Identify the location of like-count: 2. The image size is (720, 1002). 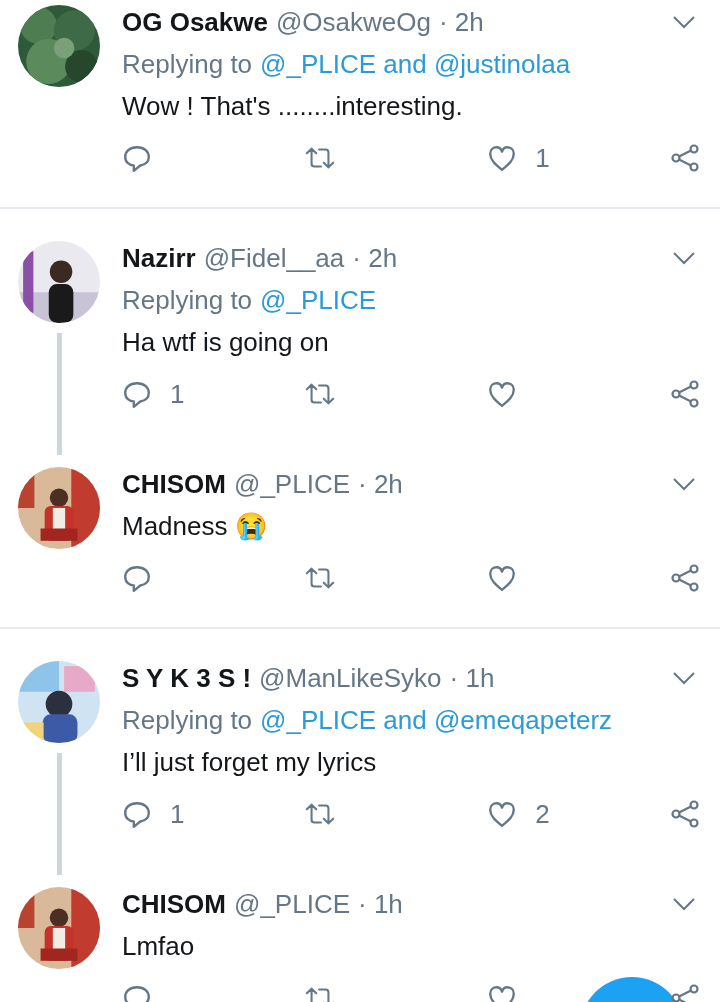
(542, 814).